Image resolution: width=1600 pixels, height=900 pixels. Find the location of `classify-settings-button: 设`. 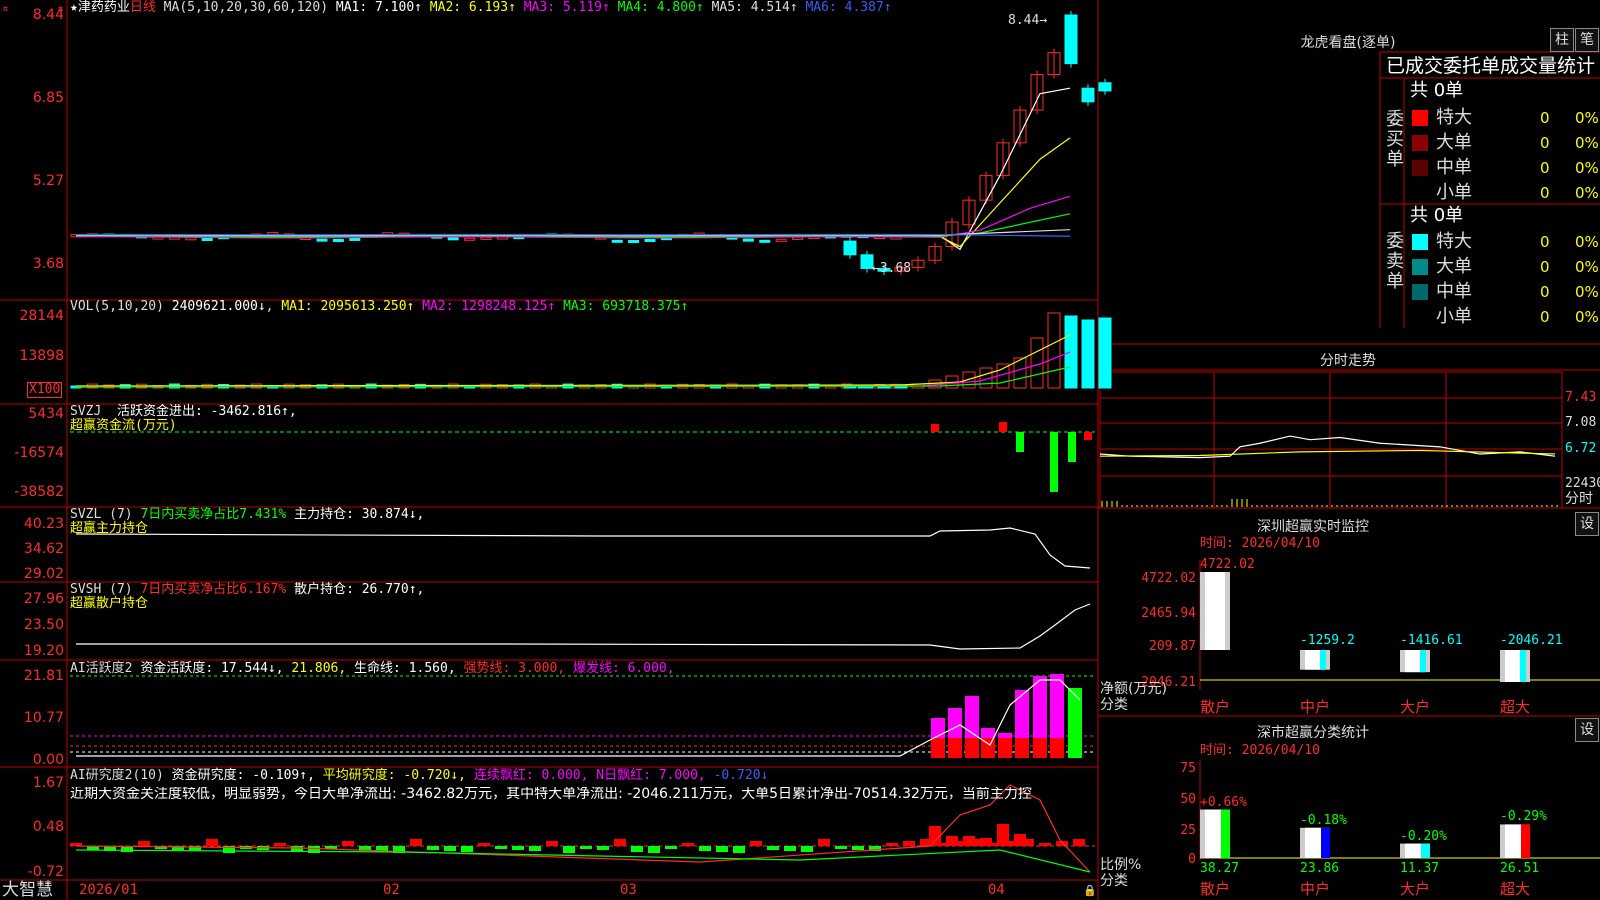

classify-settings-button: 设 is located at coordinates (1587, 730).